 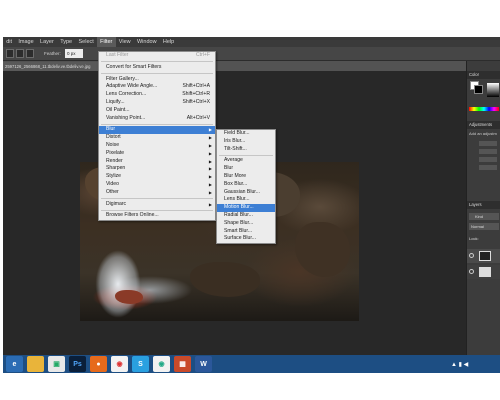 I want to click on layer-kind-filter: Kind, so click(x=484, y=216).